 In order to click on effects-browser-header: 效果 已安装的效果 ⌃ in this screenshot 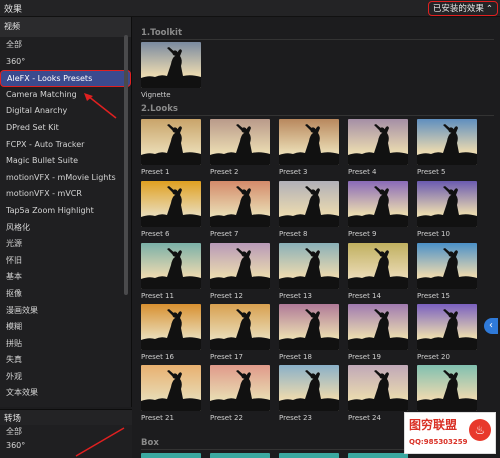, I will do `click(250, 8)`.